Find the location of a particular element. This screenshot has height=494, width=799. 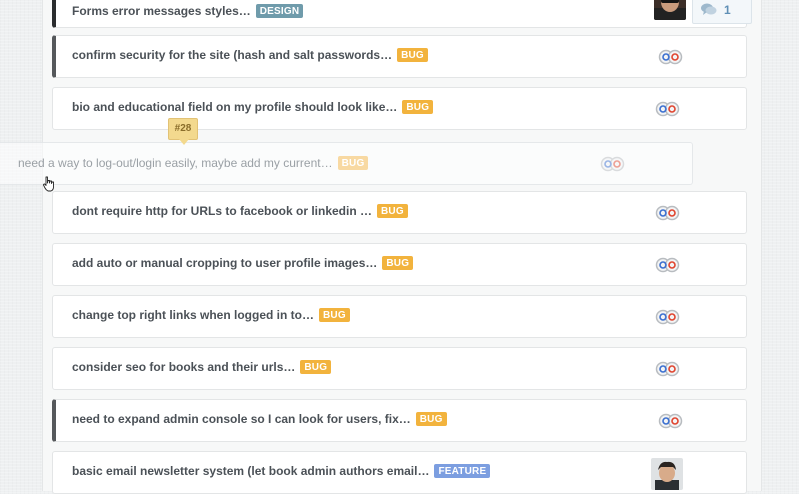

task-row: Forms error messages styles… DESIGN 1 is located at coordinates (402, 14).